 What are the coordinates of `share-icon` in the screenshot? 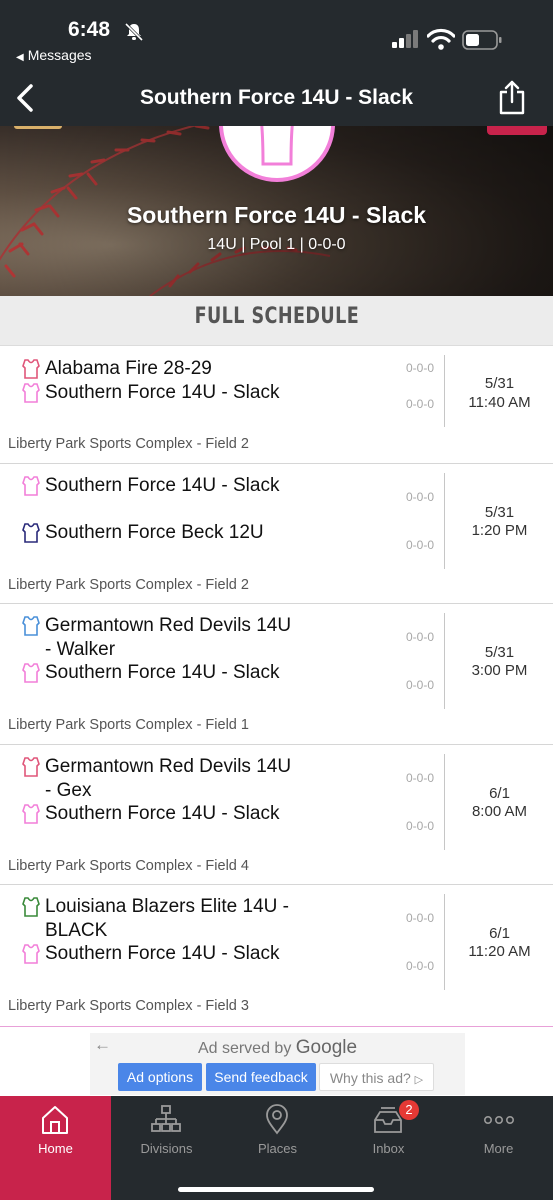 It's located at (512, 98).